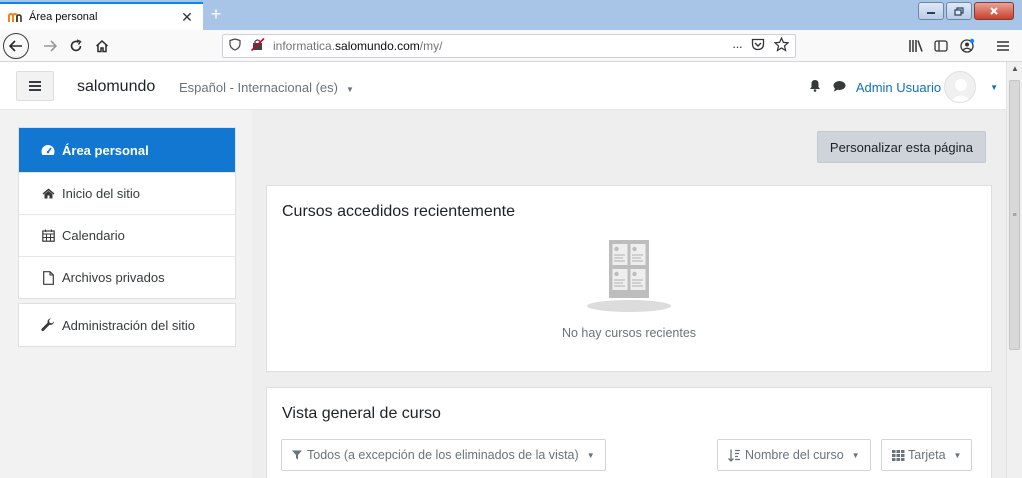  I want to click on language-label: Español - Internacional (es), so click(258, 87).